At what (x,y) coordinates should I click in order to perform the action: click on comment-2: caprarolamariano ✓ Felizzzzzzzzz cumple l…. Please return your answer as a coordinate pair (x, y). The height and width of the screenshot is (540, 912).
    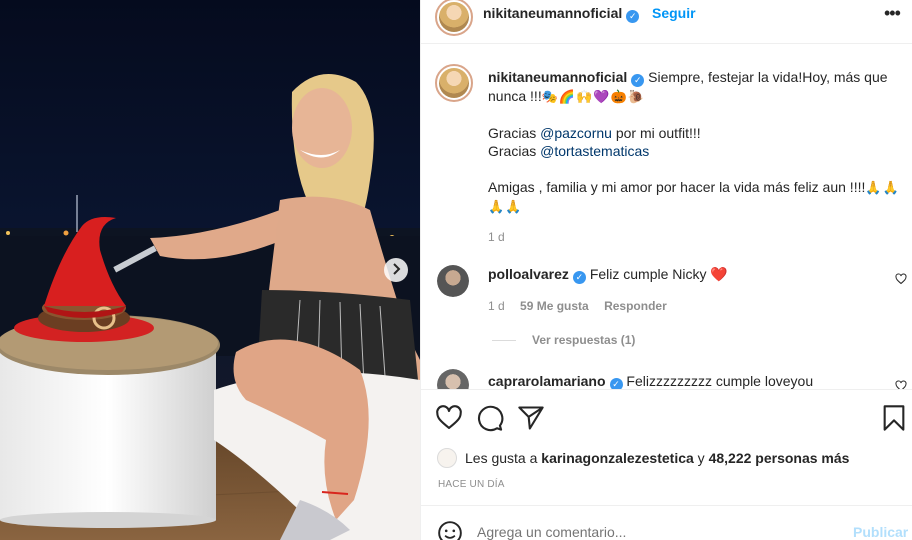
    Looking at the image, I should click on (695, 380).